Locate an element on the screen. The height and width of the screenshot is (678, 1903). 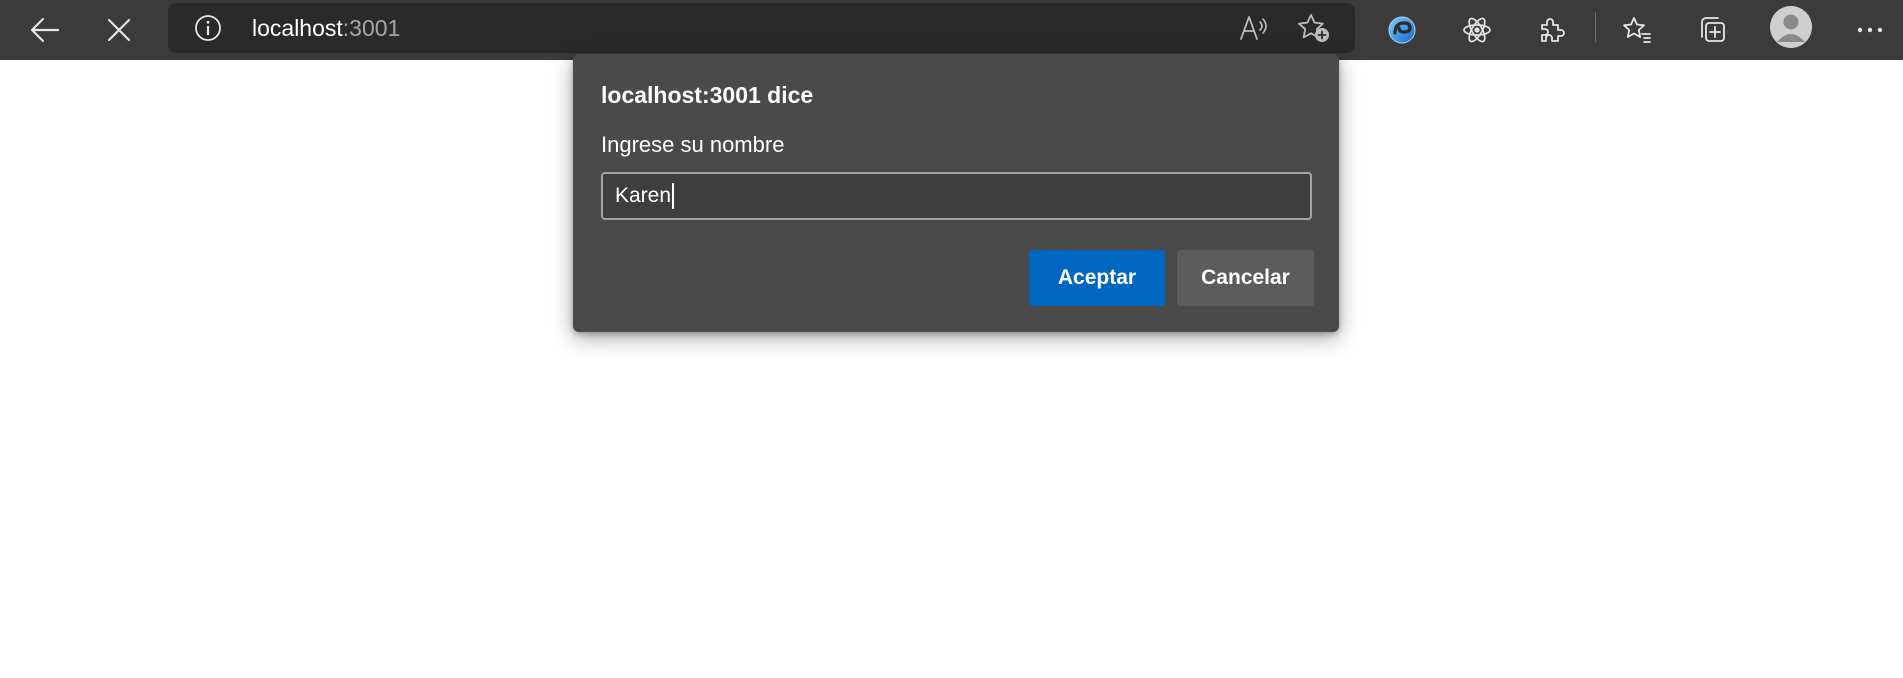
accept-button: Aceptar is located at coordinates (1097, 278).